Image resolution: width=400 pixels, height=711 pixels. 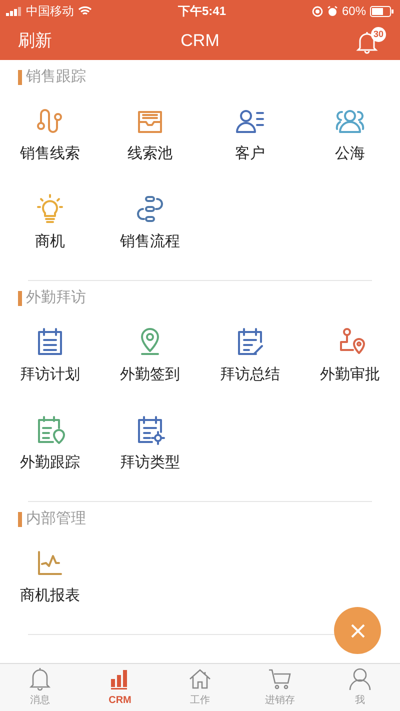 I want to click on menu-item: 外勤审批, so click(x=350, y=356).